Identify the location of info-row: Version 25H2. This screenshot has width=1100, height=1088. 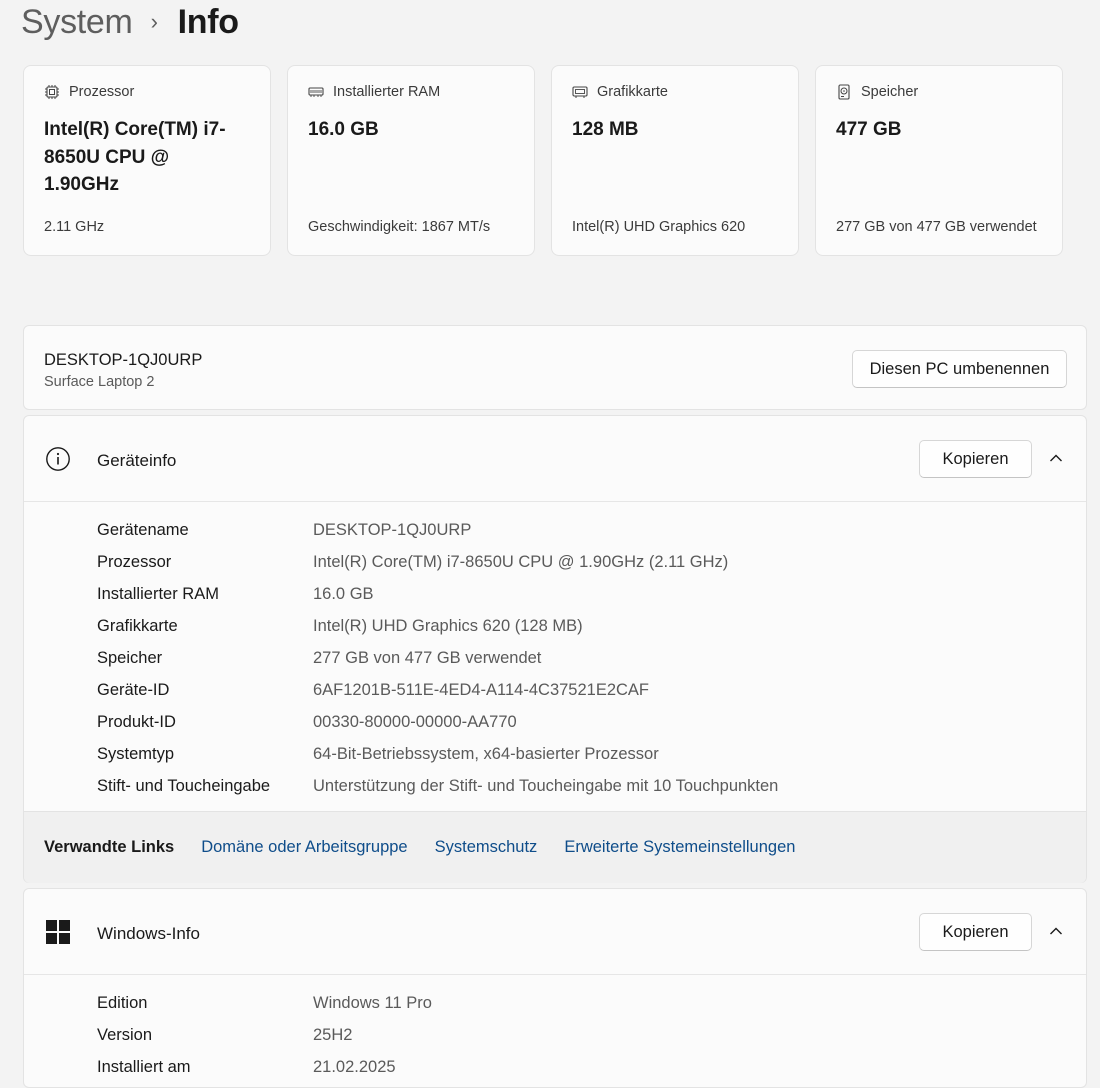
(264, 1035).